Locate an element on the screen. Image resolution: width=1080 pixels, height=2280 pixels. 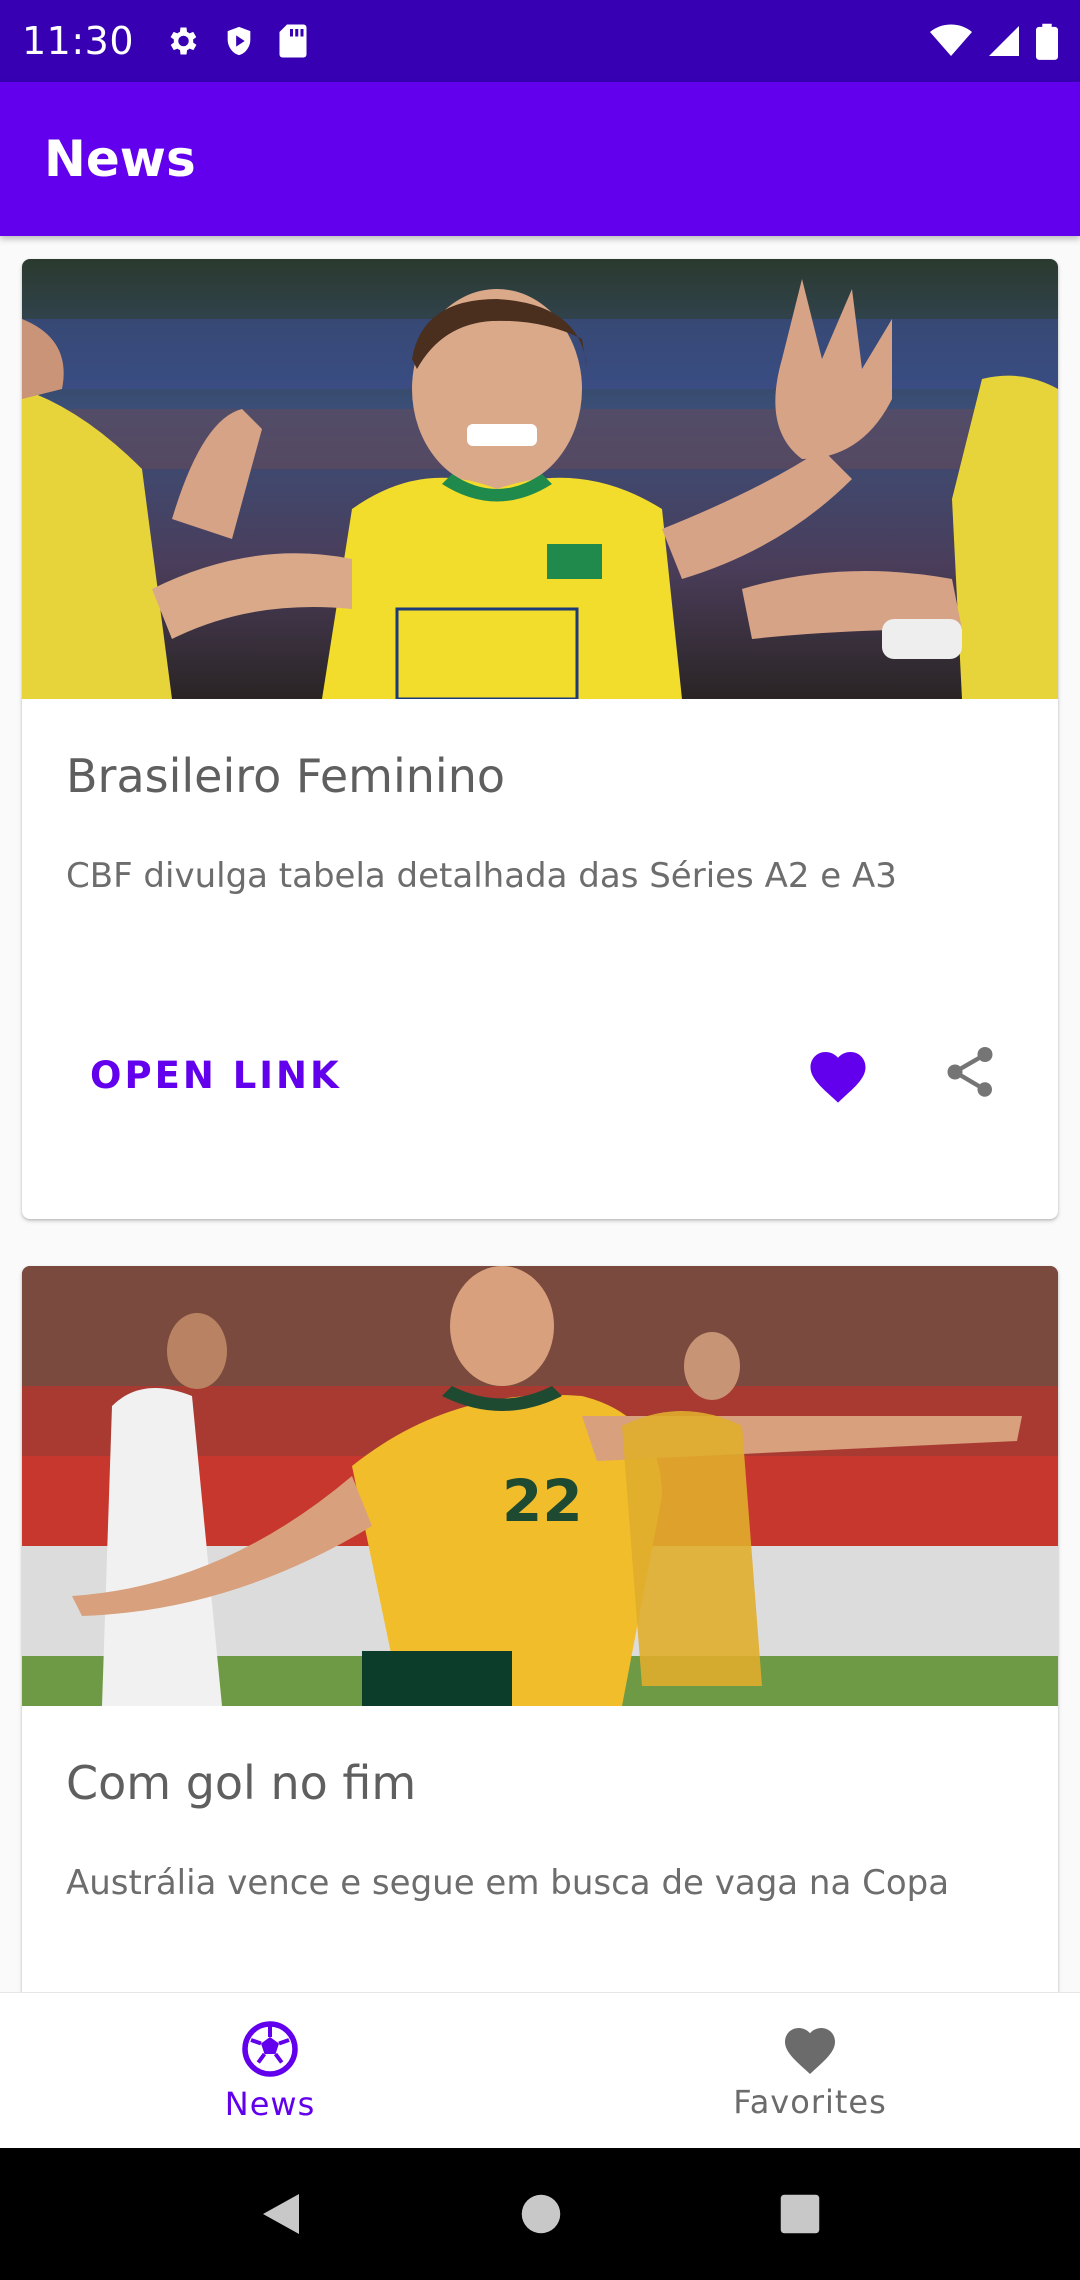
battery-icon is located at coordinates (1047, 41).